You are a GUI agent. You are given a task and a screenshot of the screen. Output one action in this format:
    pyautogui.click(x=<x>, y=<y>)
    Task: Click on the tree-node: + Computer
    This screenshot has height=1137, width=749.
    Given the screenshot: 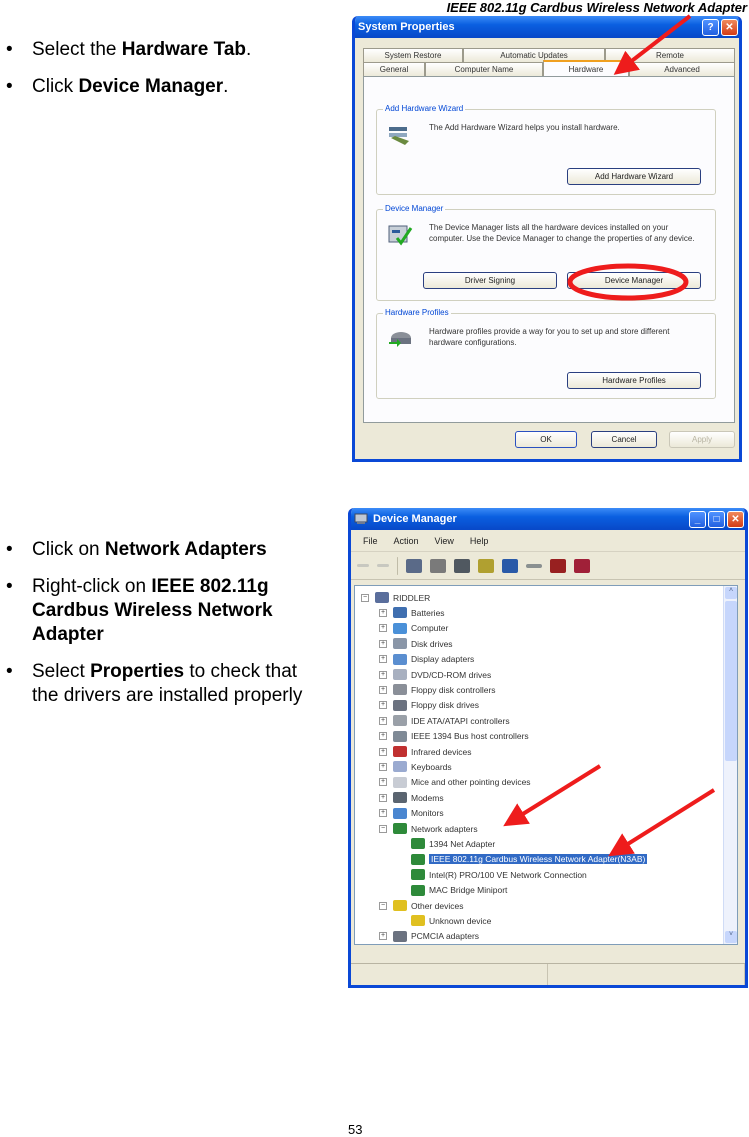 What is the action you would take?
    pyautogui.click(x=413, y=628)
    